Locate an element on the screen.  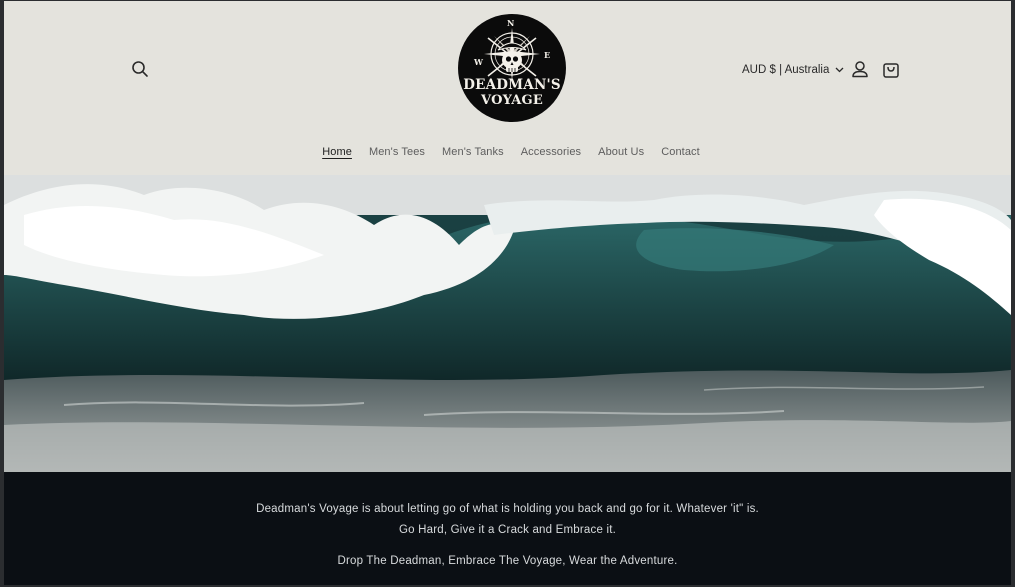
compass-w-label: W is located at coordinates (478, 62).